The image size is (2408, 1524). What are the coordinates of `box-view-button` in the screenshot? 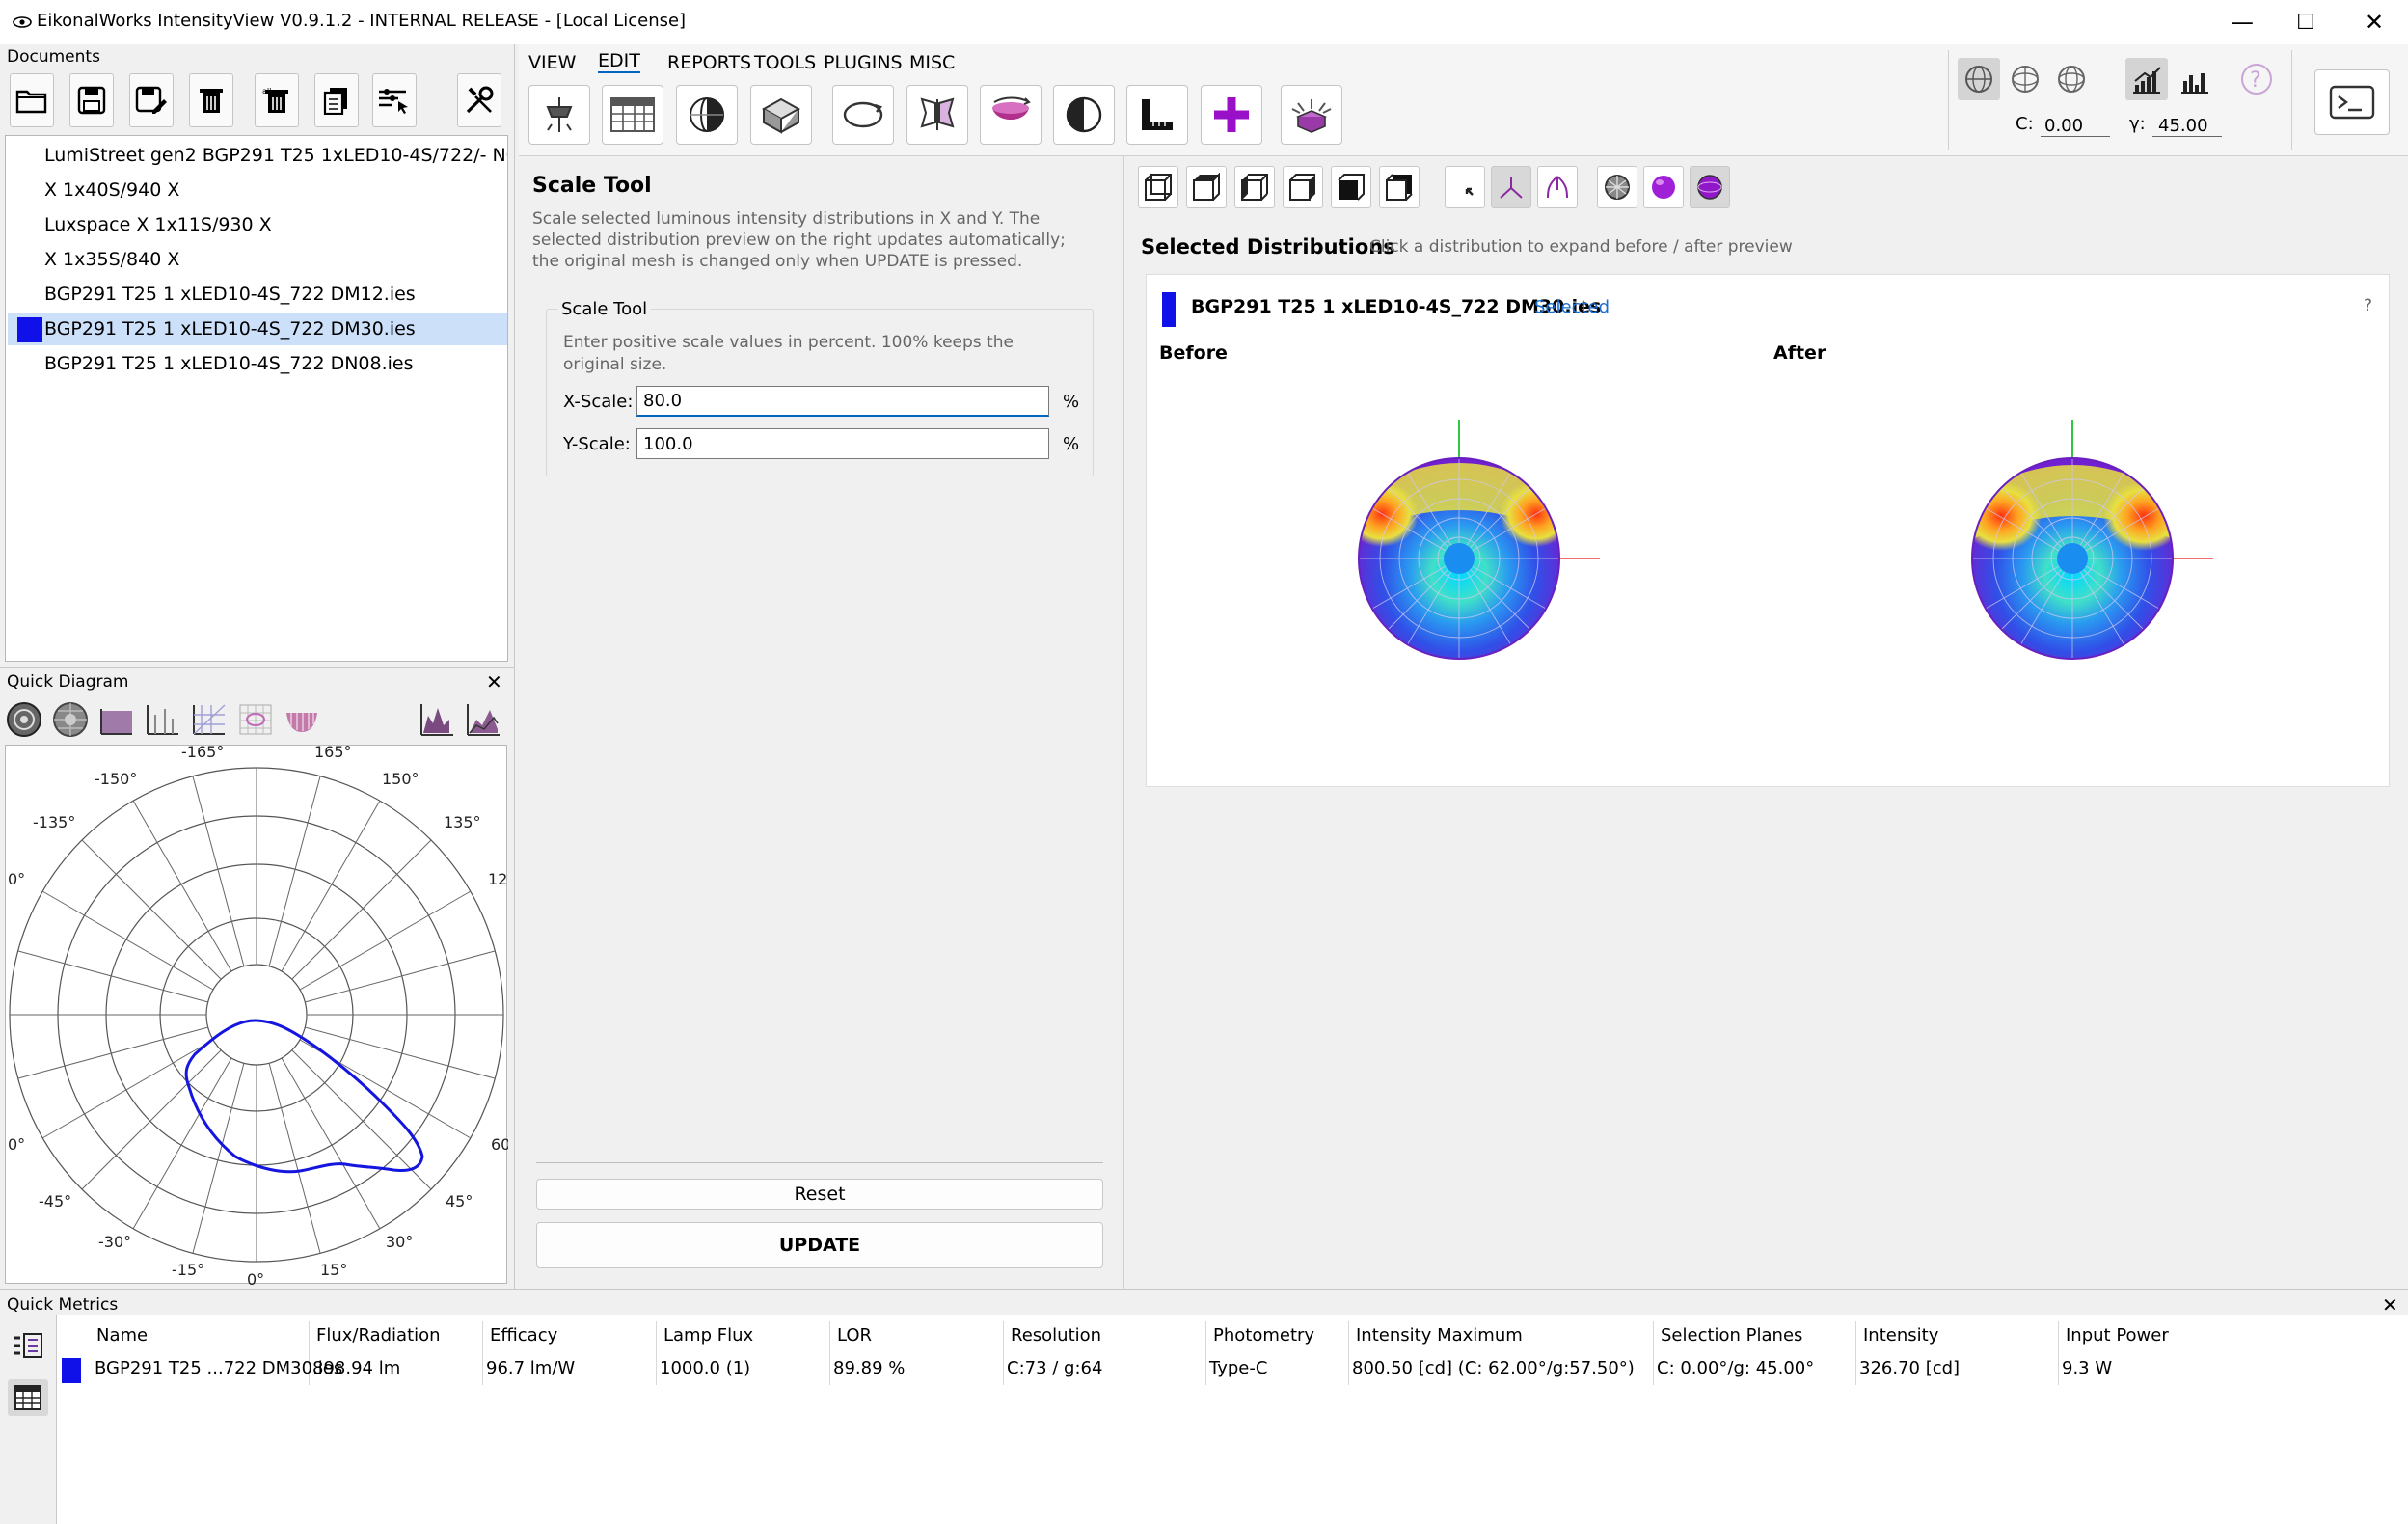 It's located at (781, 115).